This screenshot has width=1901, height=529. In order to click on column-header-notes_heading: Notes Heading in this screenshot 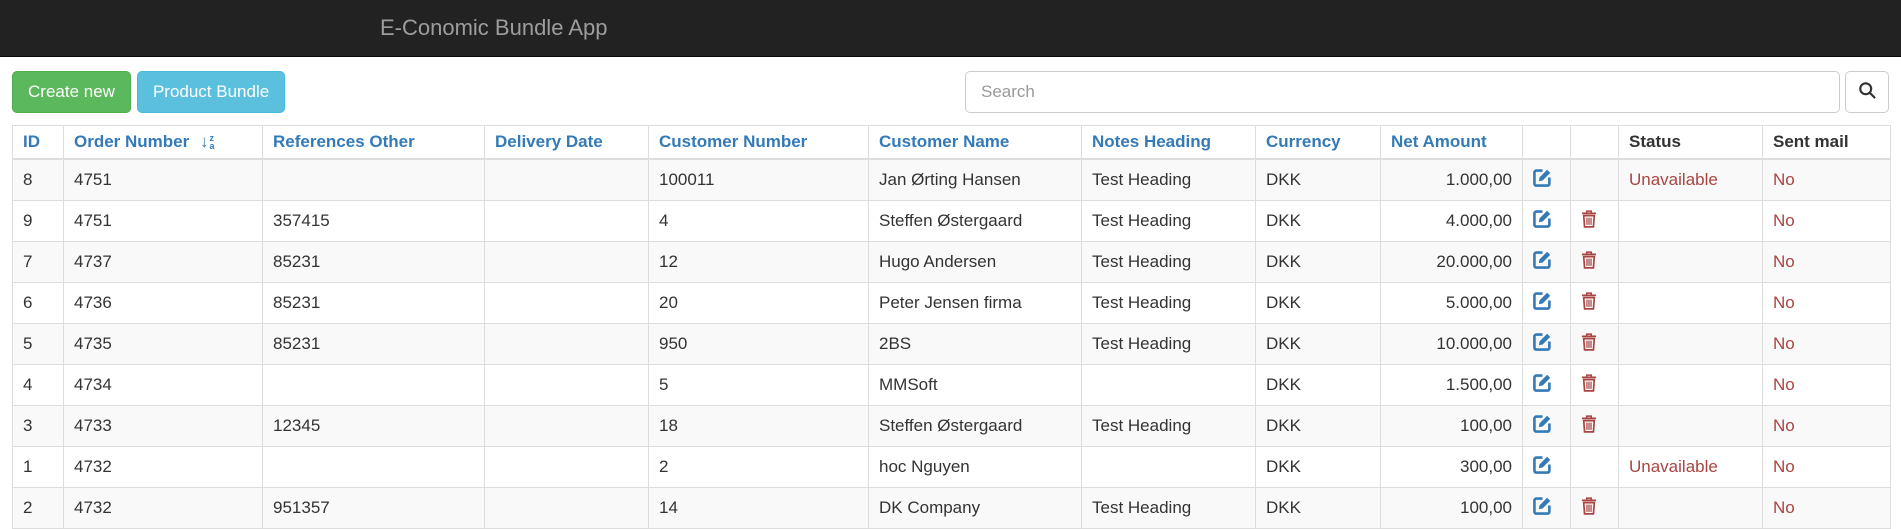, I will do `click(1168, 142)`.